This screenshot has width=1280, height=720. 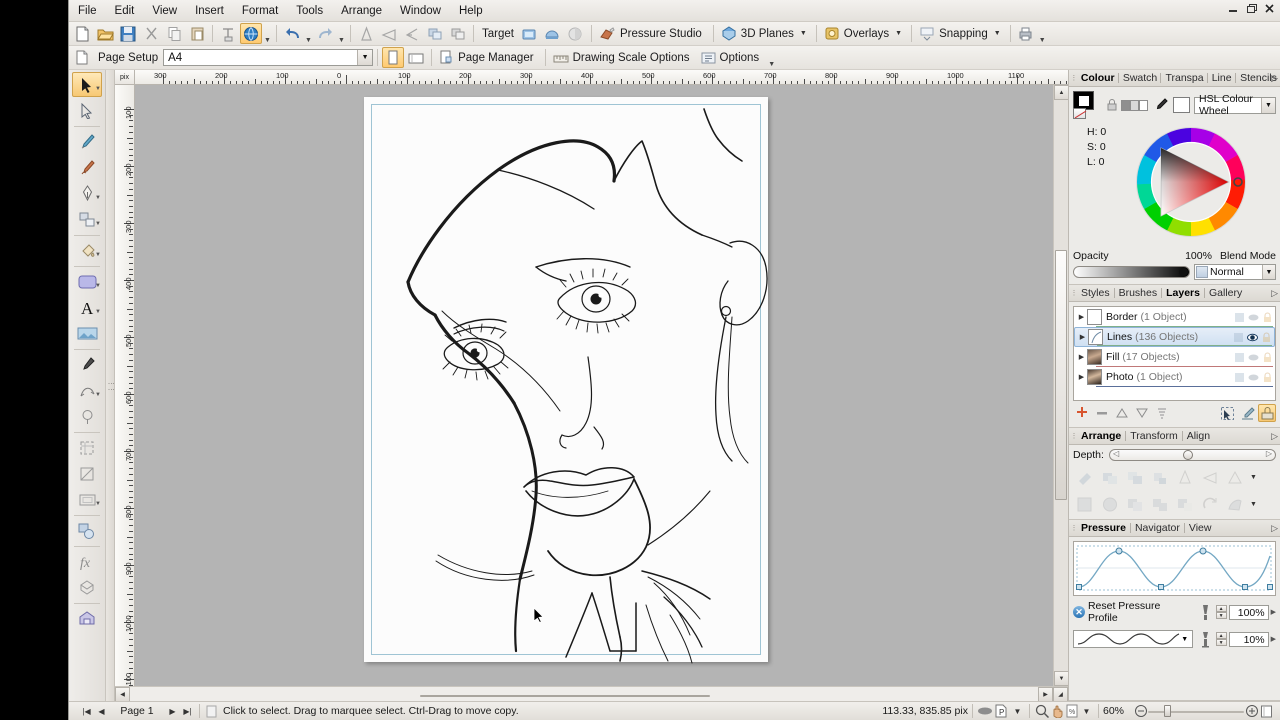 What do you see at coordinates (1157, 528) in the screenshot?
I see `tab-navigator: Navigator` at bounding box center [1157, 528].